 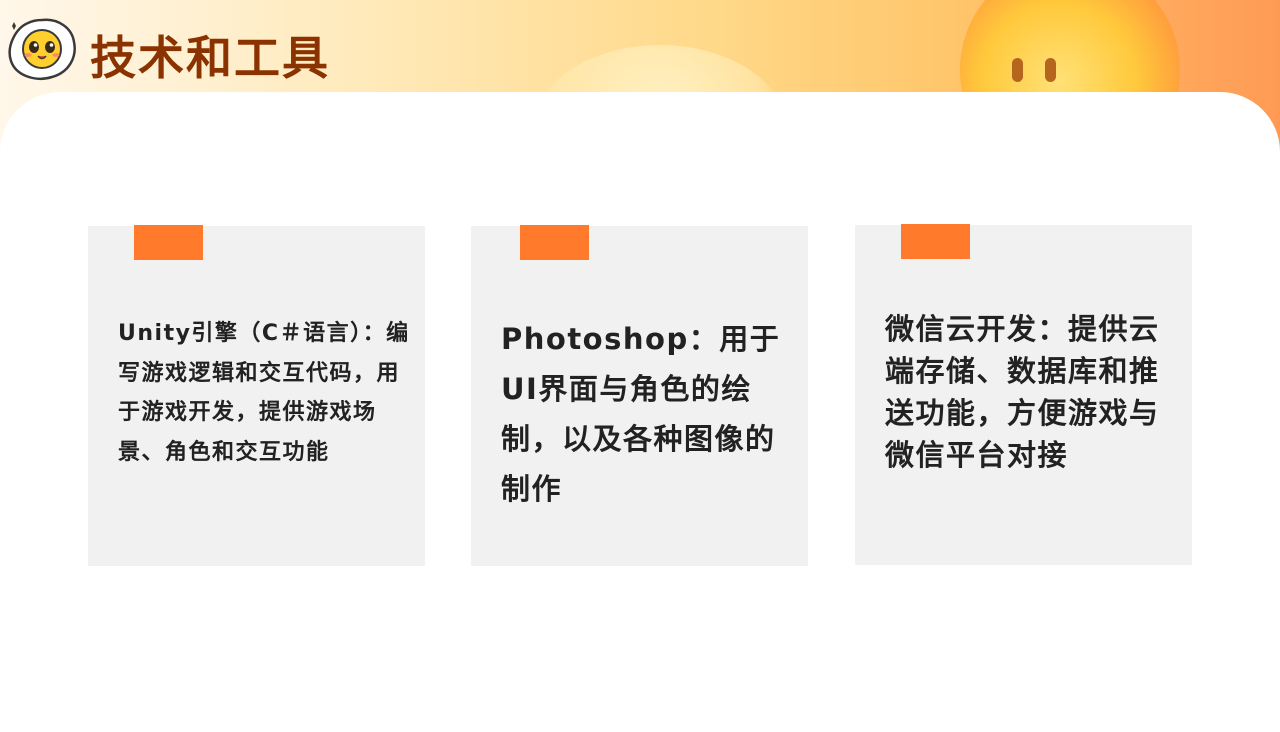 I want to click on egg-mascot-icon, so click(x=42, y=49).